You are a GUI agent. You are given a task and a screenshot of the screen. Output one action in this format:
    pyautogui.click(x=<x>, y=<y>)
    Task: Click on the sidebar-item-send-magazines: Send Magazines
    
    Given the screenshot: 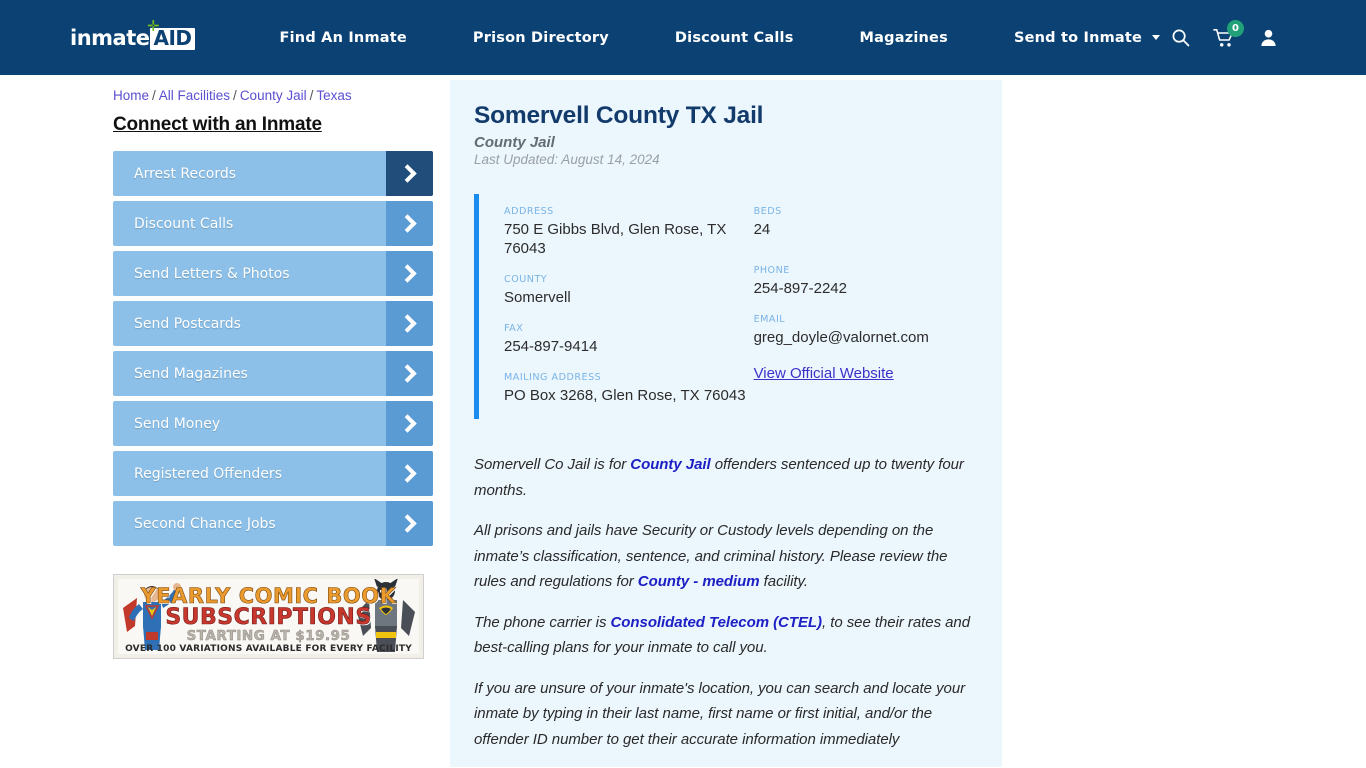 What is the action you would take?
    pyautogui.click(x=273, y=373)
    